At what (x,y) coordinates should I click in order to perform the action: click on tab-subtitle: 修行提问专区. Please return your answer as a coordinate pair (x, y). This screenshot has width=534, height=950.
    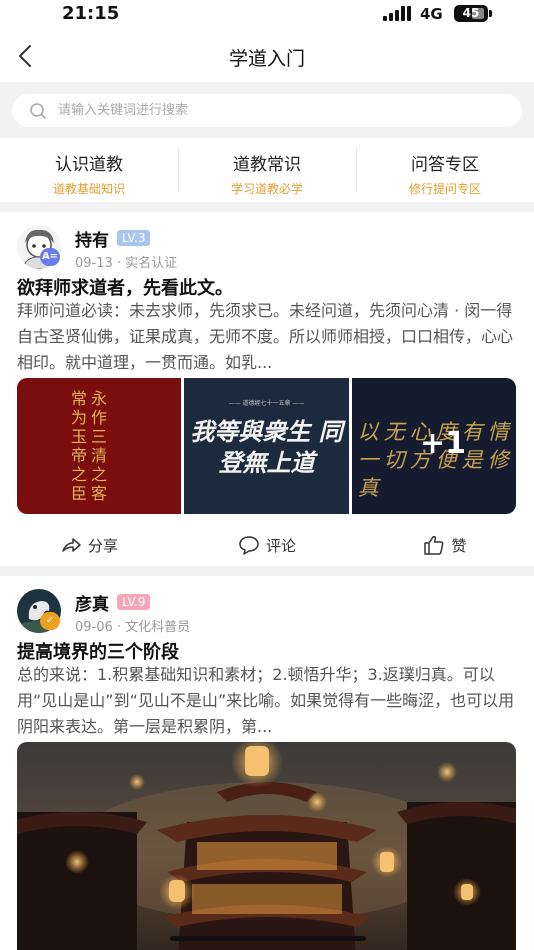
    Looking at the image, I should click on (444, 189).